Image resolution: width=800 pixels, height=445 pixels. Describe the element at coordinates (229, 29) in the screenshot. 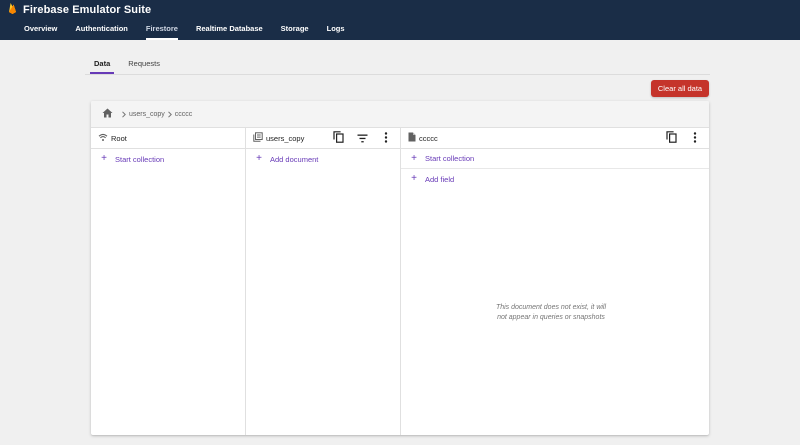

I see `tab-realtime-database: Realtime Database` at that location.